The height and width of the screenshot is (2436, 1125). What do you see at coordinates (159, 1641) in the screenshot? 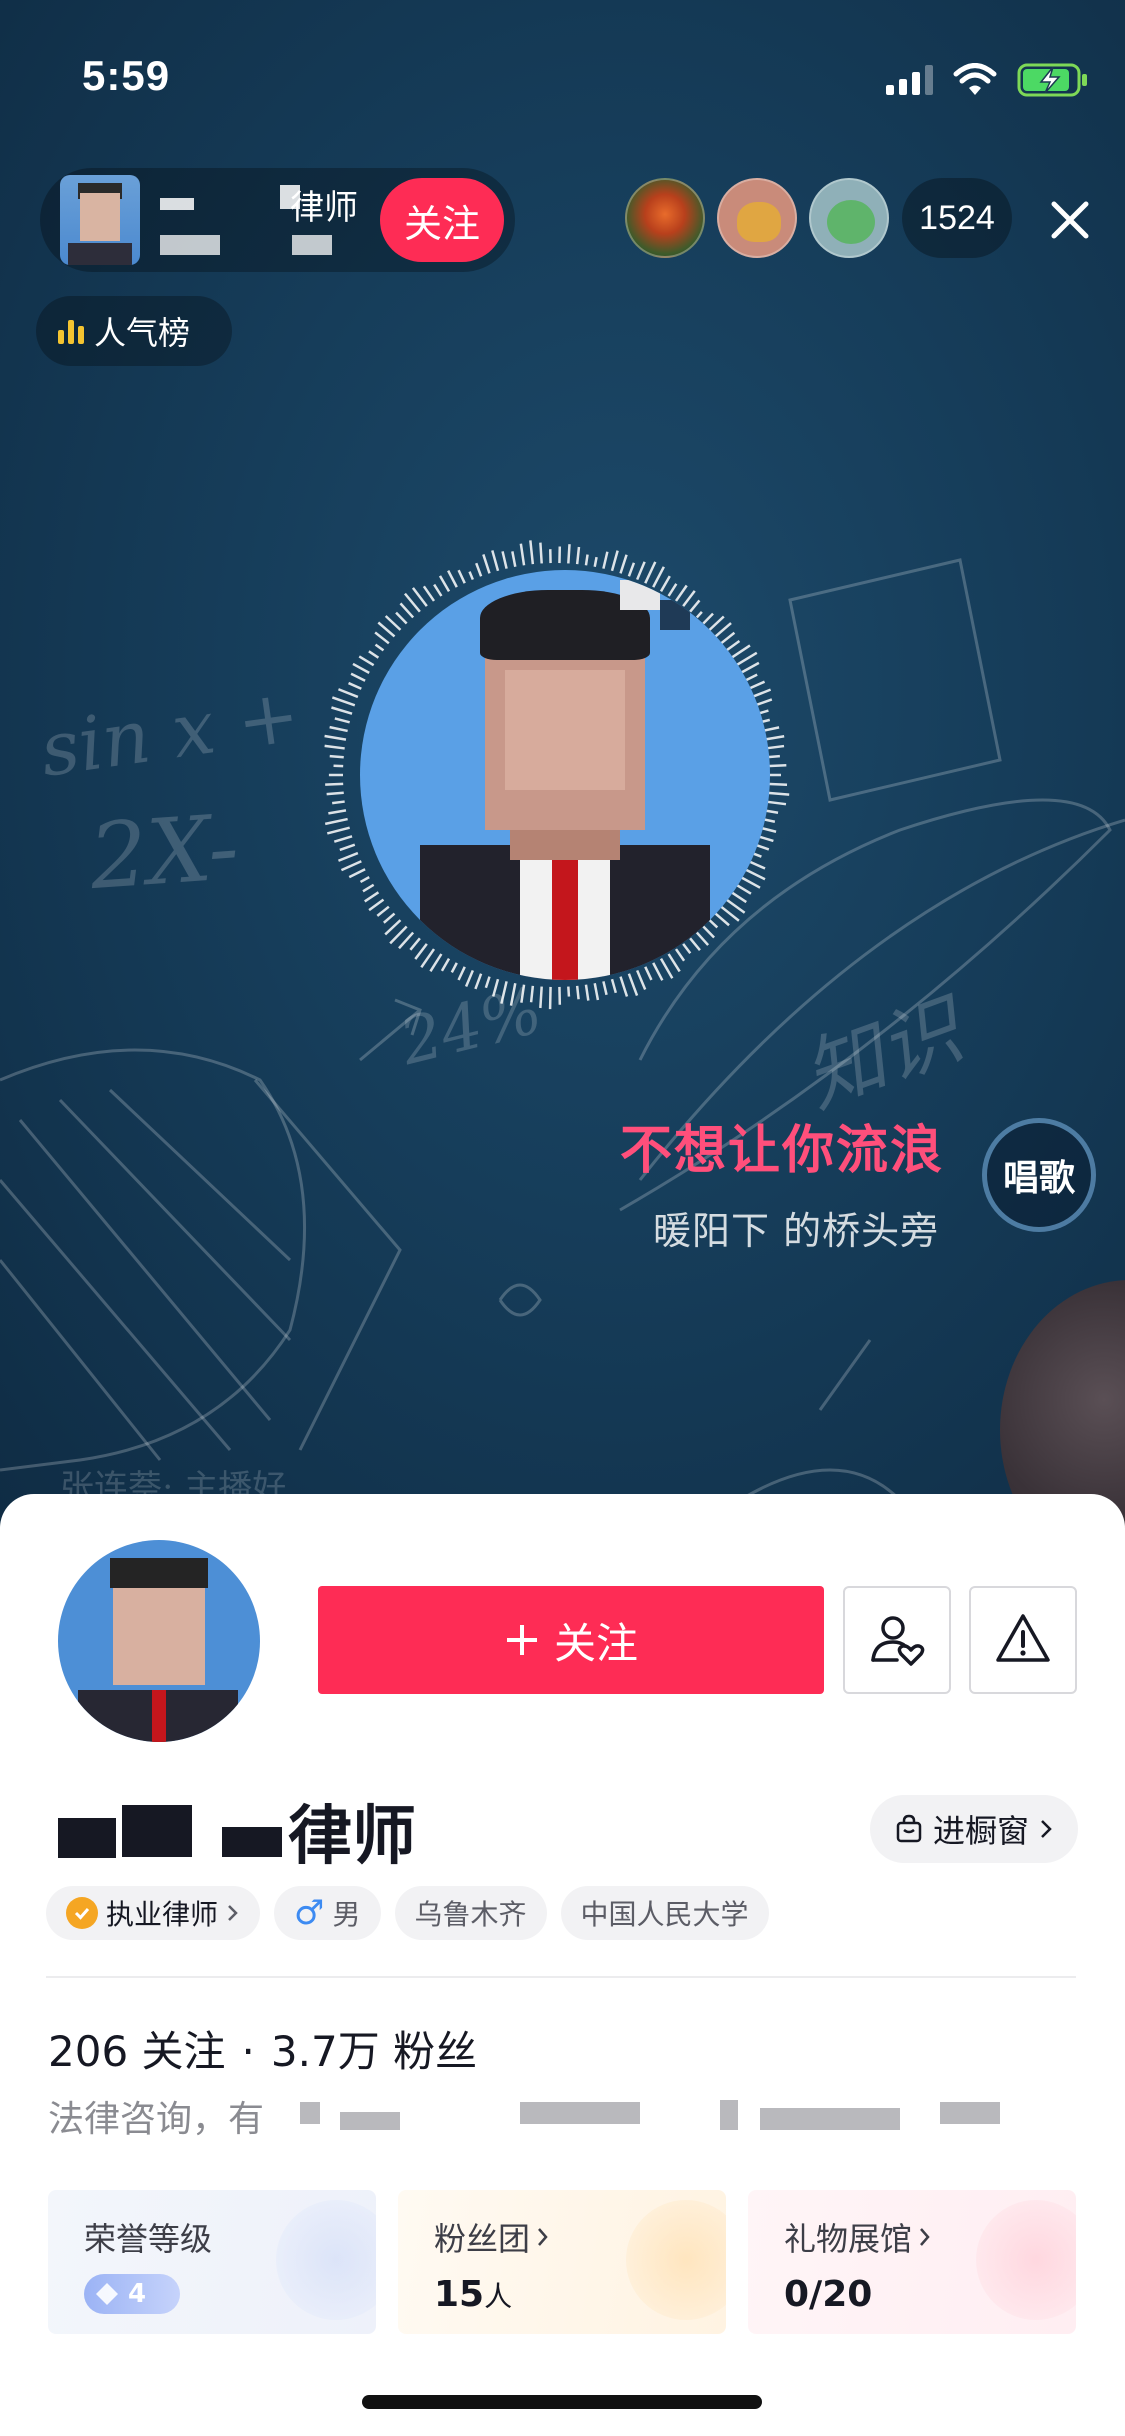
I see `profile-avatar` at bounding box center [159, 1641].